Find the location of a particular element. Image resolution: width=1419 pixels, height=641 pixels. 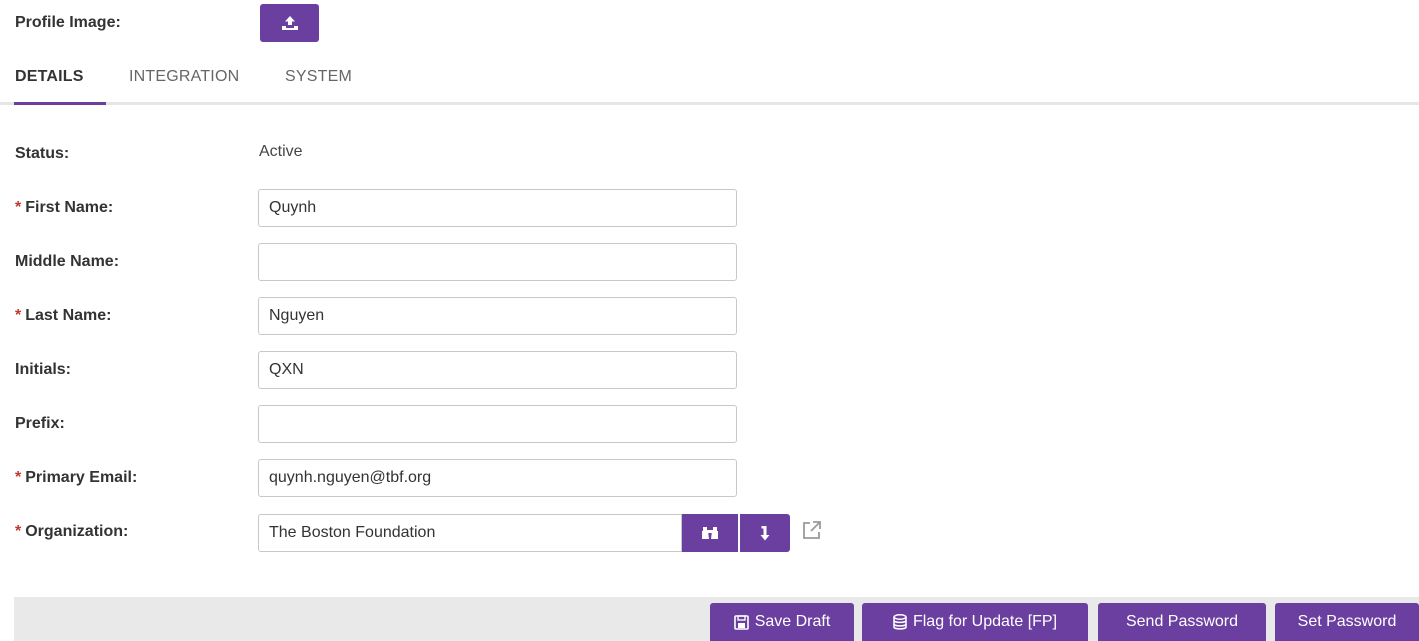

send-password-button: Send Password is located at coordinates (1182, 622).